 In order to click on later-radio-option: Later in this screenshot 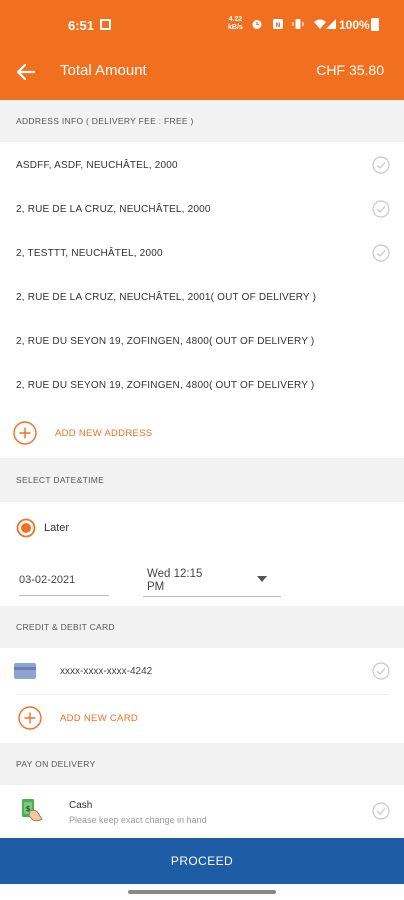, I will do `click(42, 528)`.